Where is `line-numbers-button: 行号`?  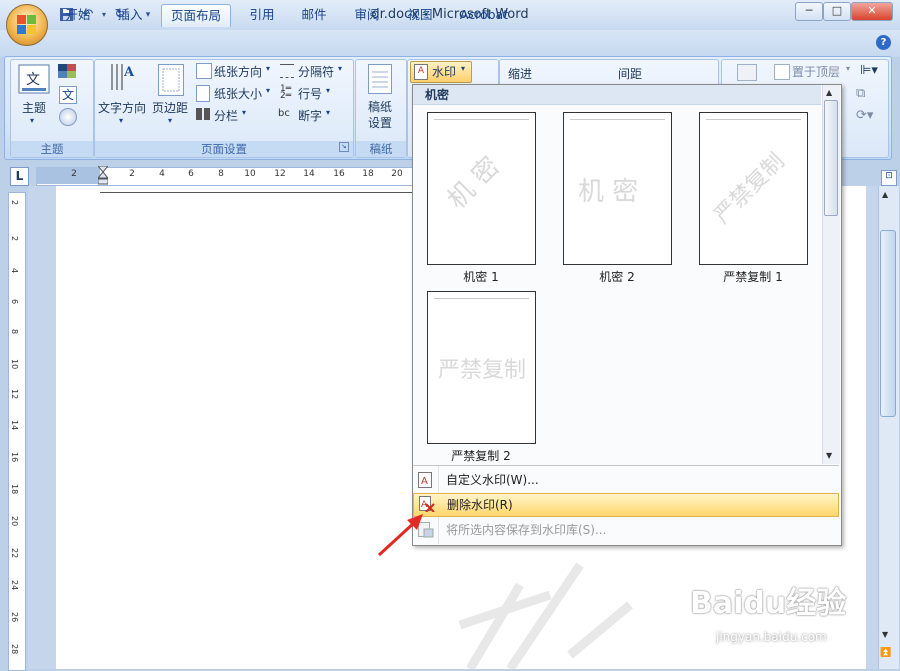 line-numbers-button: 行号 is located at coordinates (310, 93).